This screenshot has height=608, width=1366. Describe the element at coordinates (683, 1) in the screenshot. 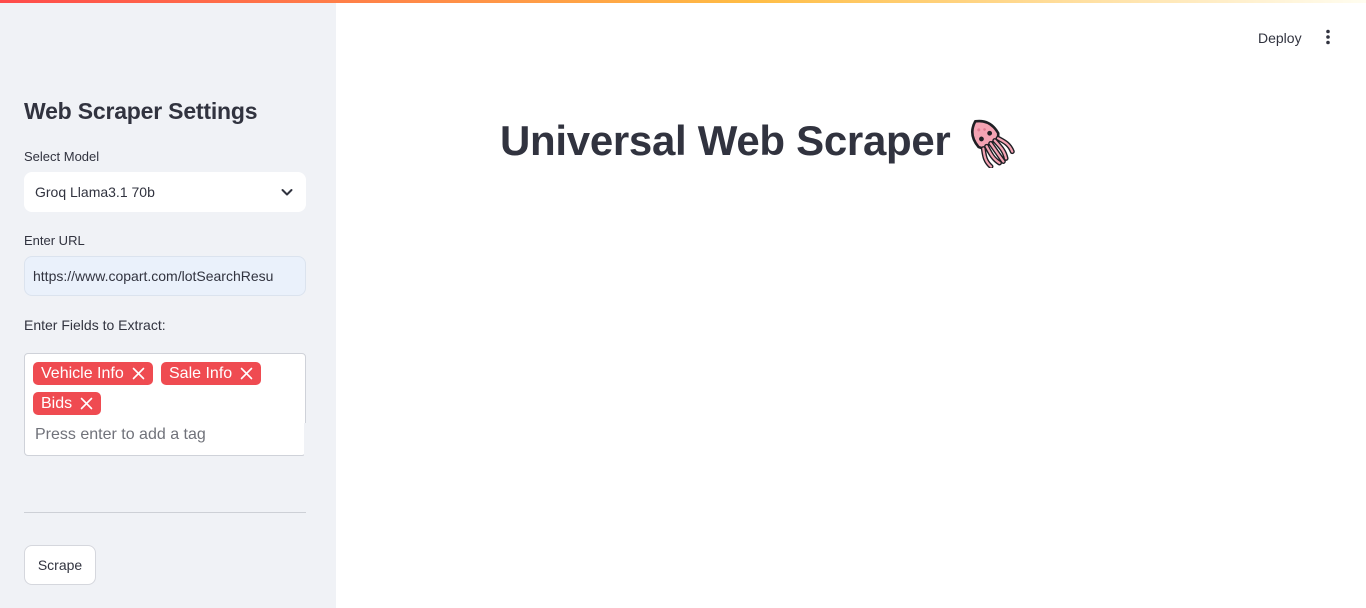

I see `top-decoration-bar` at that location.